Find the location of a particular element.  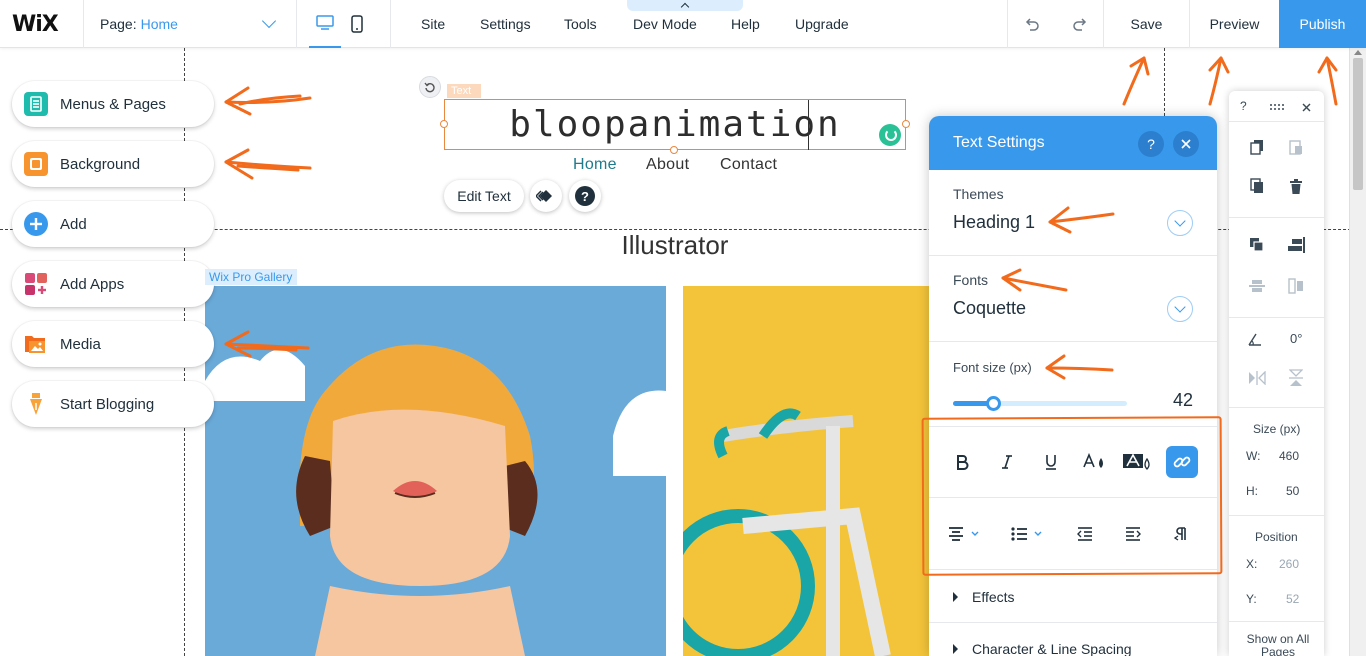

background-icon is located at coordinates (36, 164).